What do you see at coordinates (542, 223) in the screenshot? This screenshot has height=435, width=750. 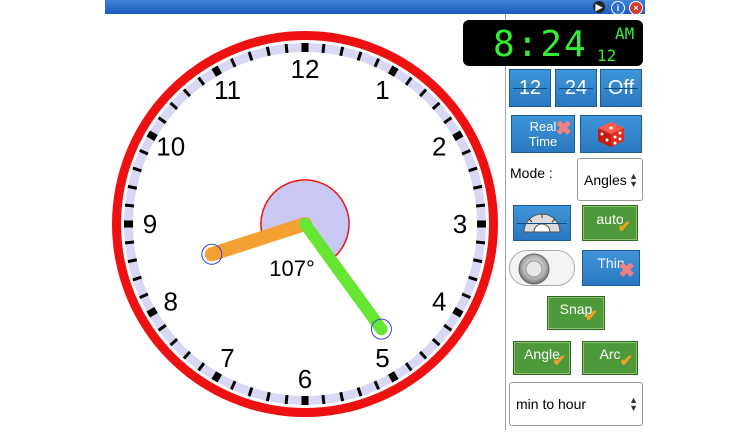 I see `protractor-button` at bounding box center [542, 223].